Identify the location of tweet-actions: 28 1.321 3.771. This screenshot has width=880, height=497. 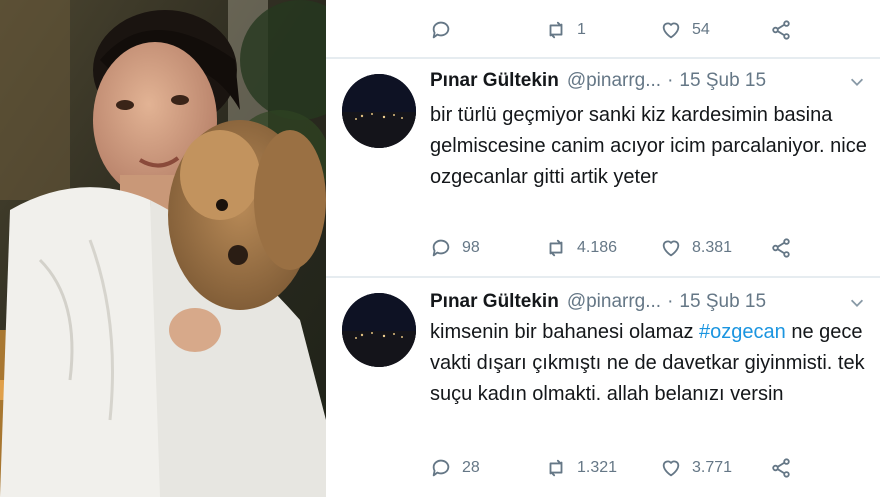
(635, 468).